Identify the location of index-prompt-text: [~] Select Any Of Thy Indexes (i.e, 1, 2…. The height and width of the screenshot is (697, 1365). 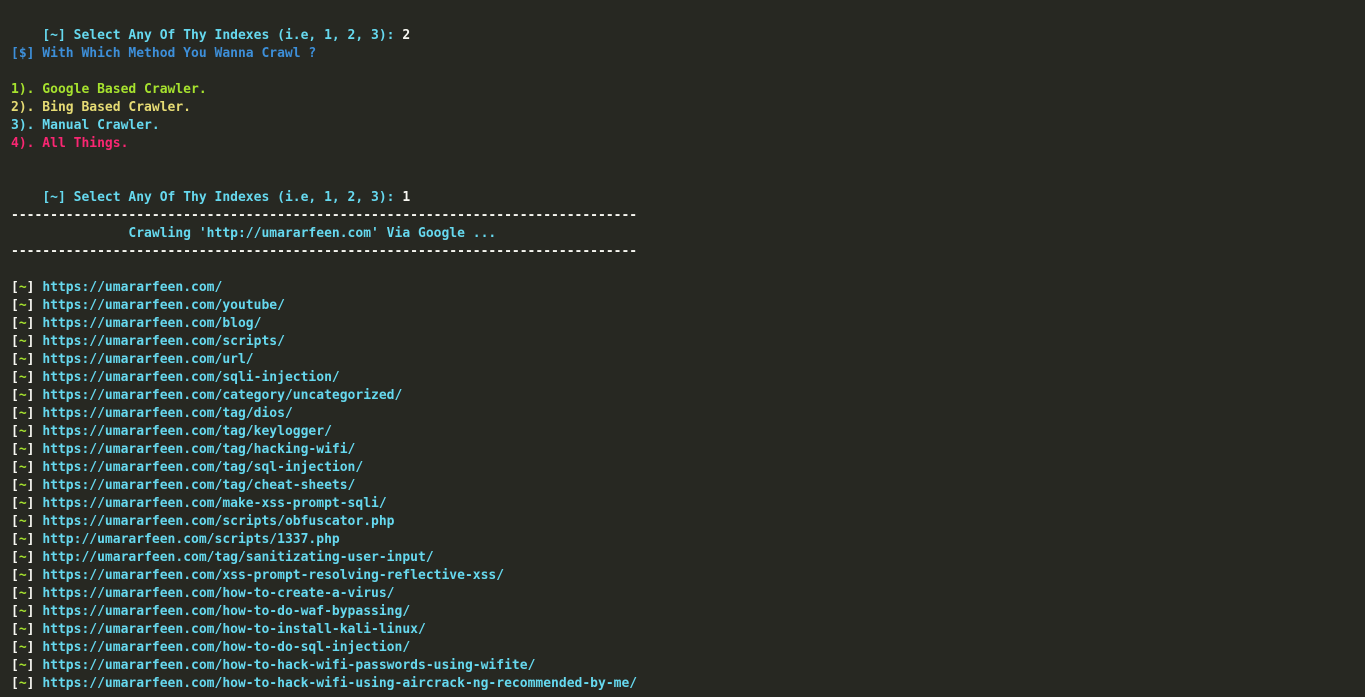
(222, 35).